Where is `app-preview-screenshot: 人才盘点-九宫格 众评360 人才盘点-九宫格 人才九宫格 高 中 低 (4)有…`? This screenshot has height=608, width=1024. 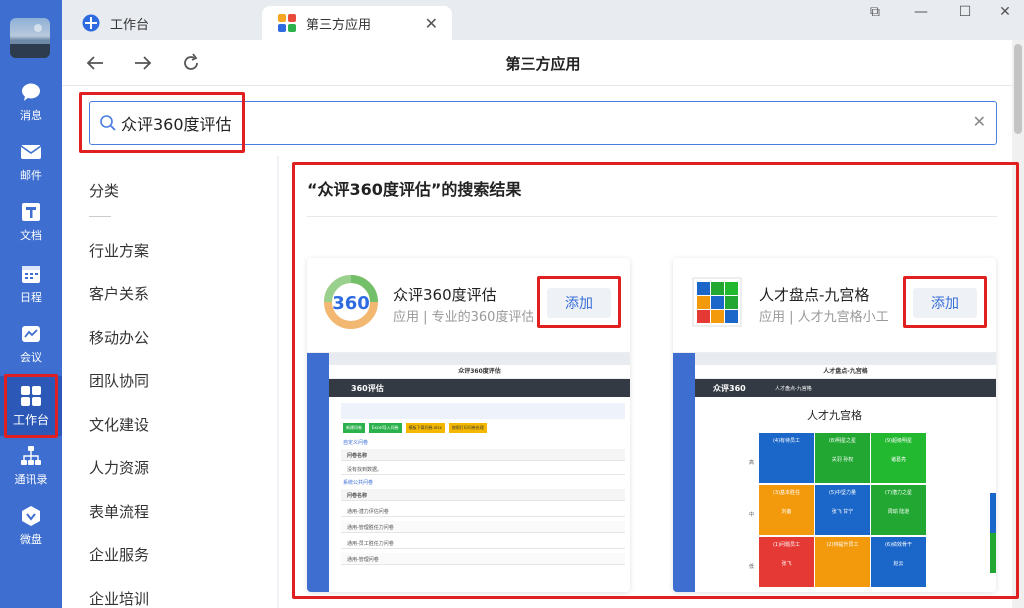 app-preview-screenshot: 人才盘点-九宫格 众评360 人才盘点-九宫格 人才九宫格 高 中 低 (4)有… is located at coordinates (834, 472).